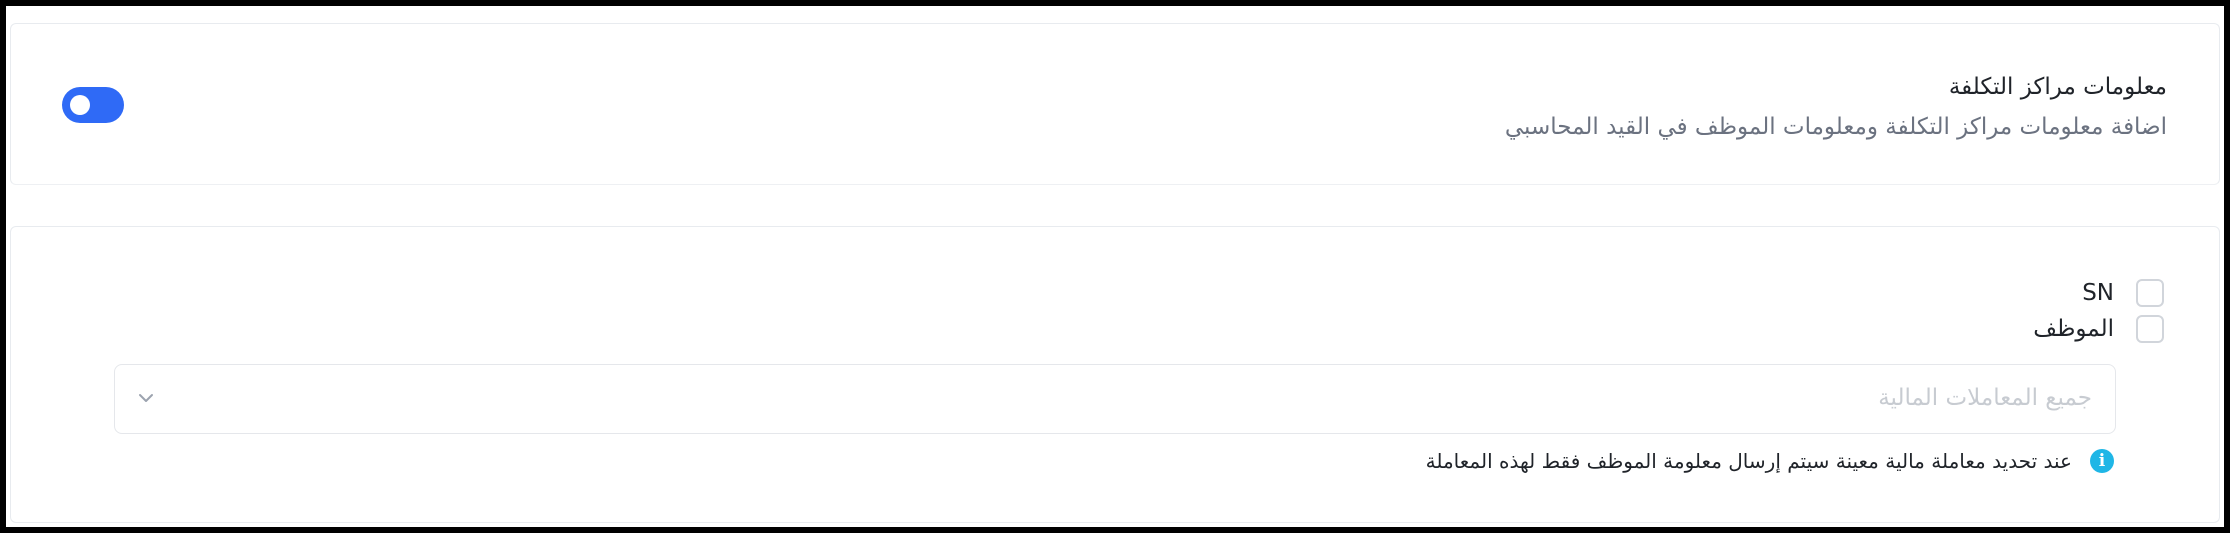  What do you see at coordinates (1985, 398) in the screenshot?
I see `select-placeholder: جميع المعاملات المالية` at bounding box center [1985, 398].